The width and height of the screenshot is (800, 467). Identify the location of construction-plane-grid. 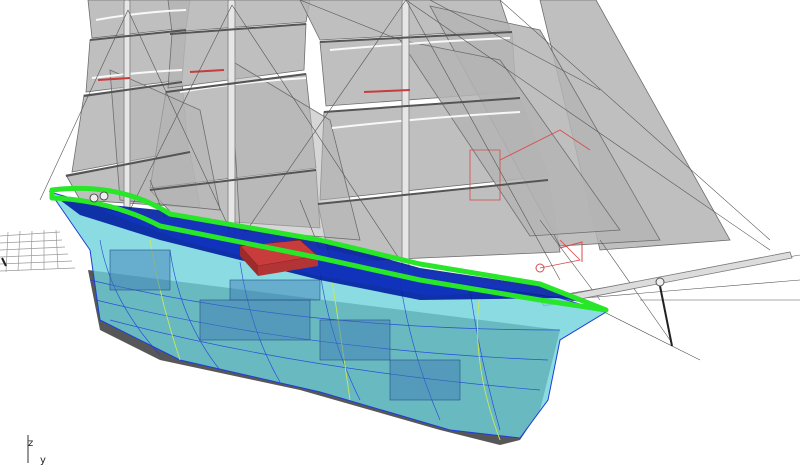
(38, 251).